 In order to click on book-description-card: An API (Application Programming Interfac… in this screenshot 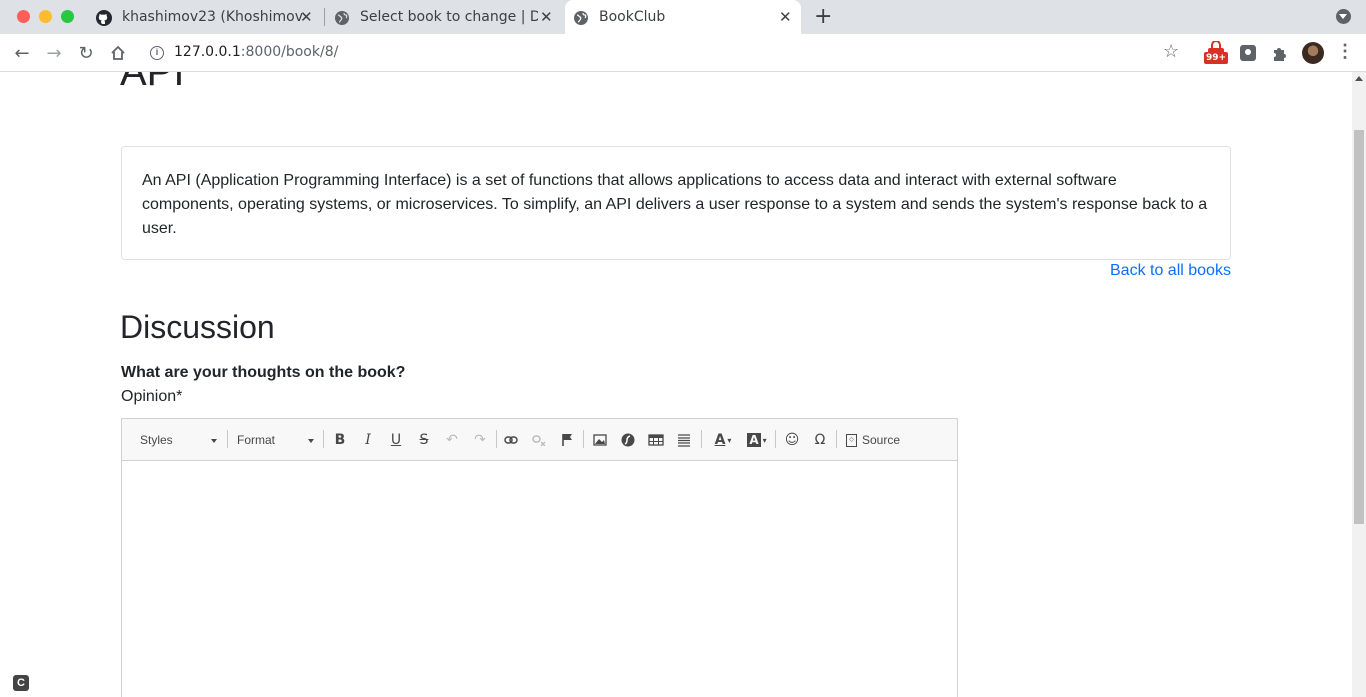, I will do `click(676, 203)`.